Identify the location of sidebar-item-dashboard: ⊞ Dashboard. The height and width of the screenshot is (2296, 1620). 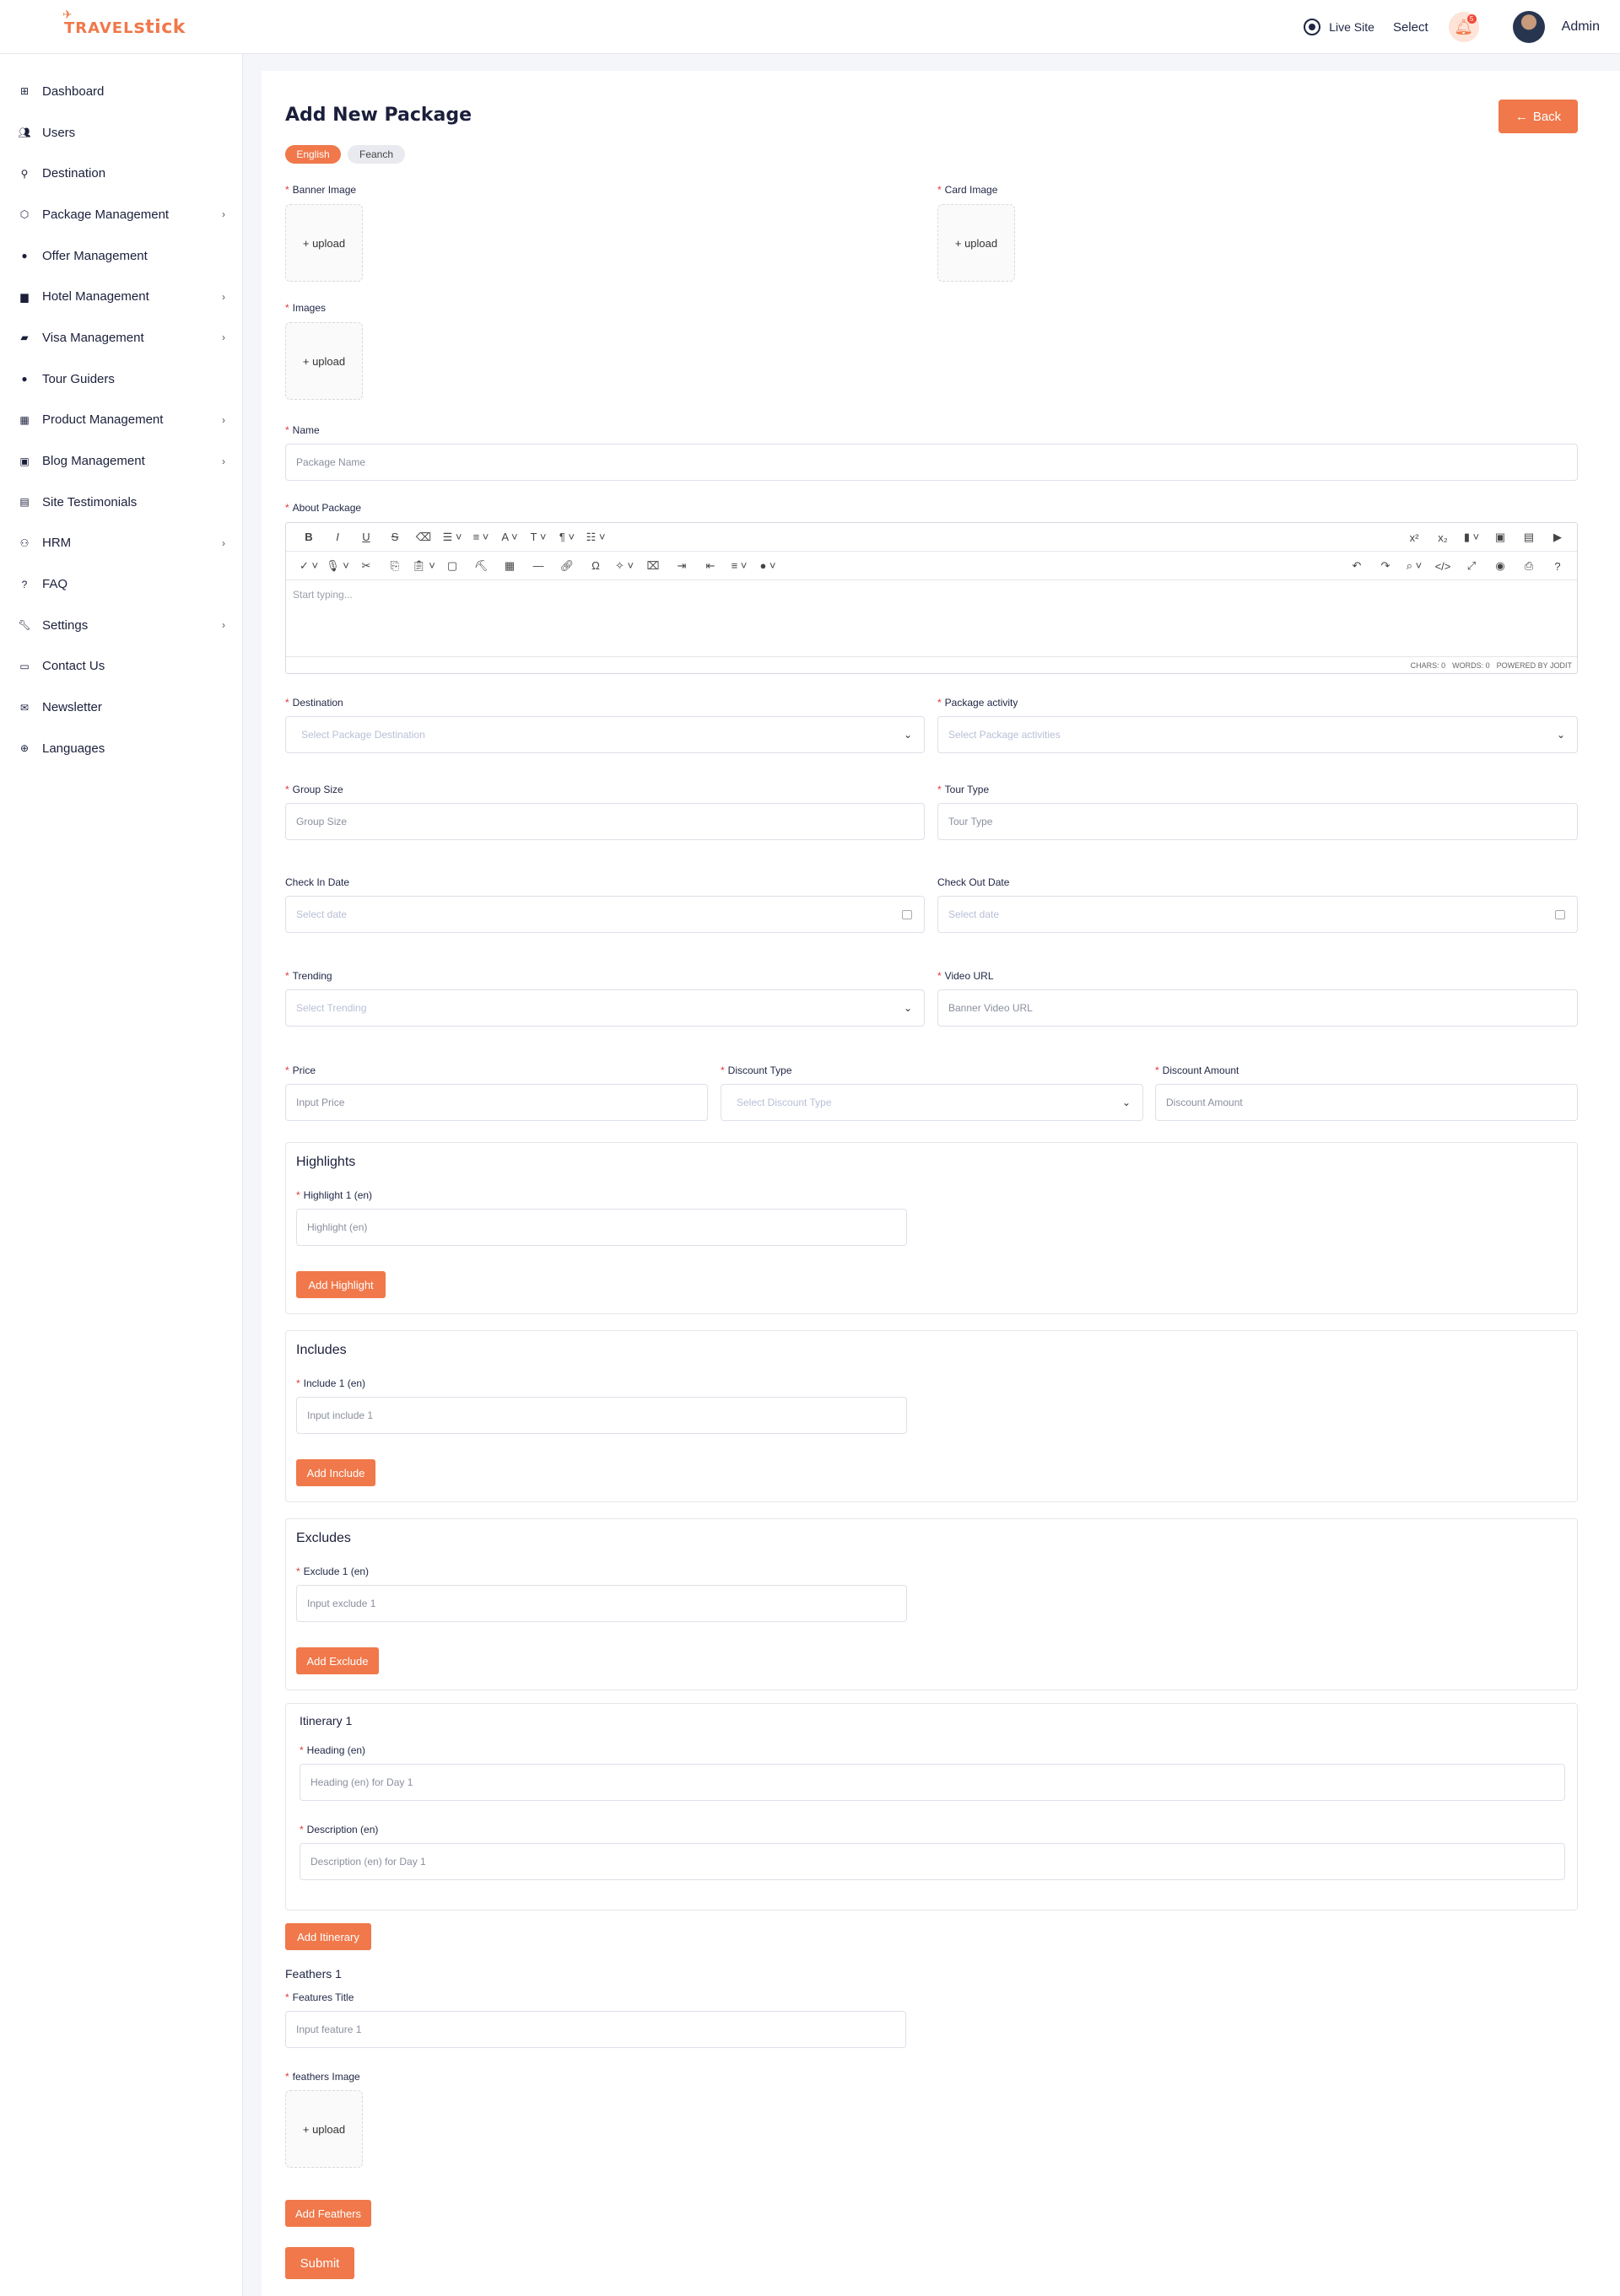
(121, 91).